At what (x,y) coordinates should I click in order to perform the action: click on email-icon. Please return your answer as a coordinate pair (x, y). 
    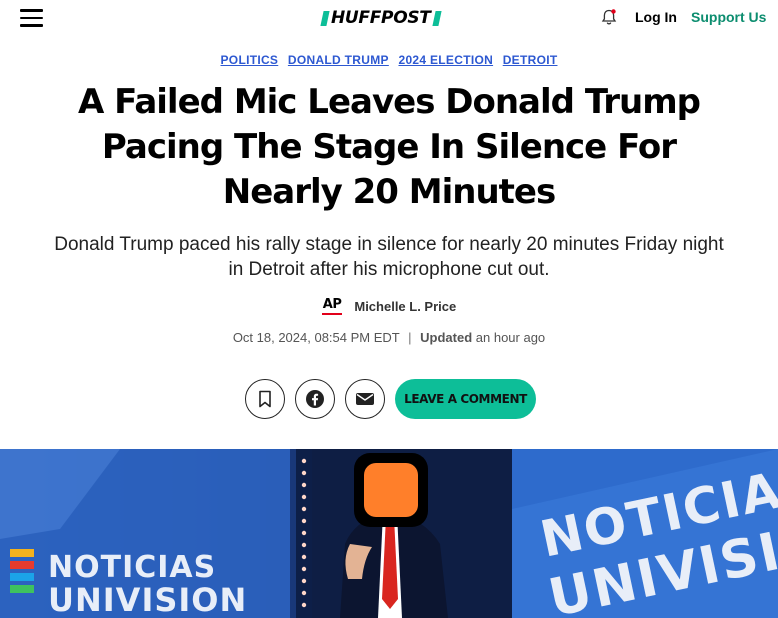
    Looking at the image, I should click on (365, 399).